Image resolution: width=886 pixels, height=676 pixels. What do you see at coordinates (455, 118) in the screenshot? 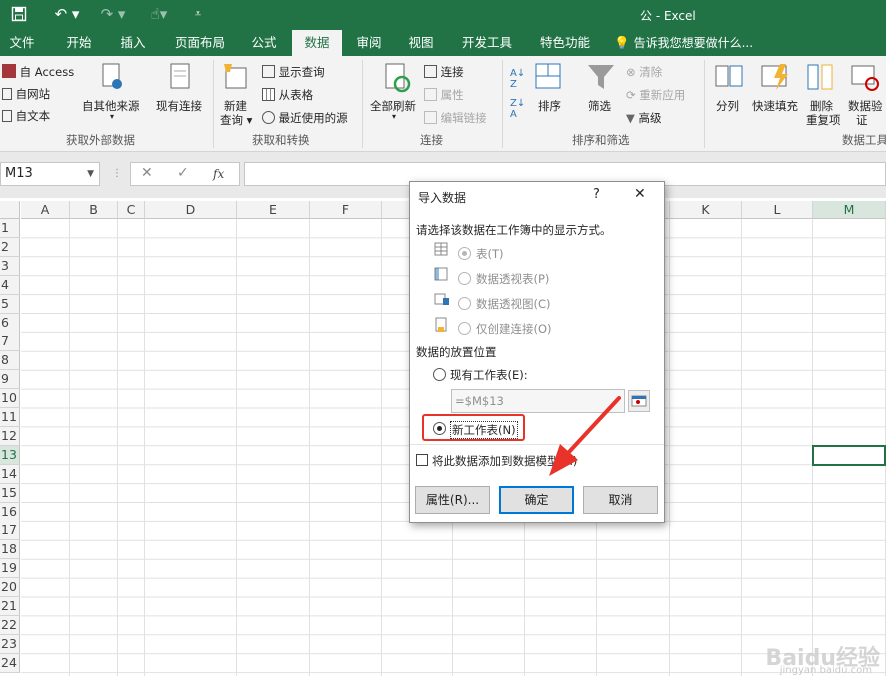
I see `edit-links-button: 编辑链接` at bounding box center [455, 118].